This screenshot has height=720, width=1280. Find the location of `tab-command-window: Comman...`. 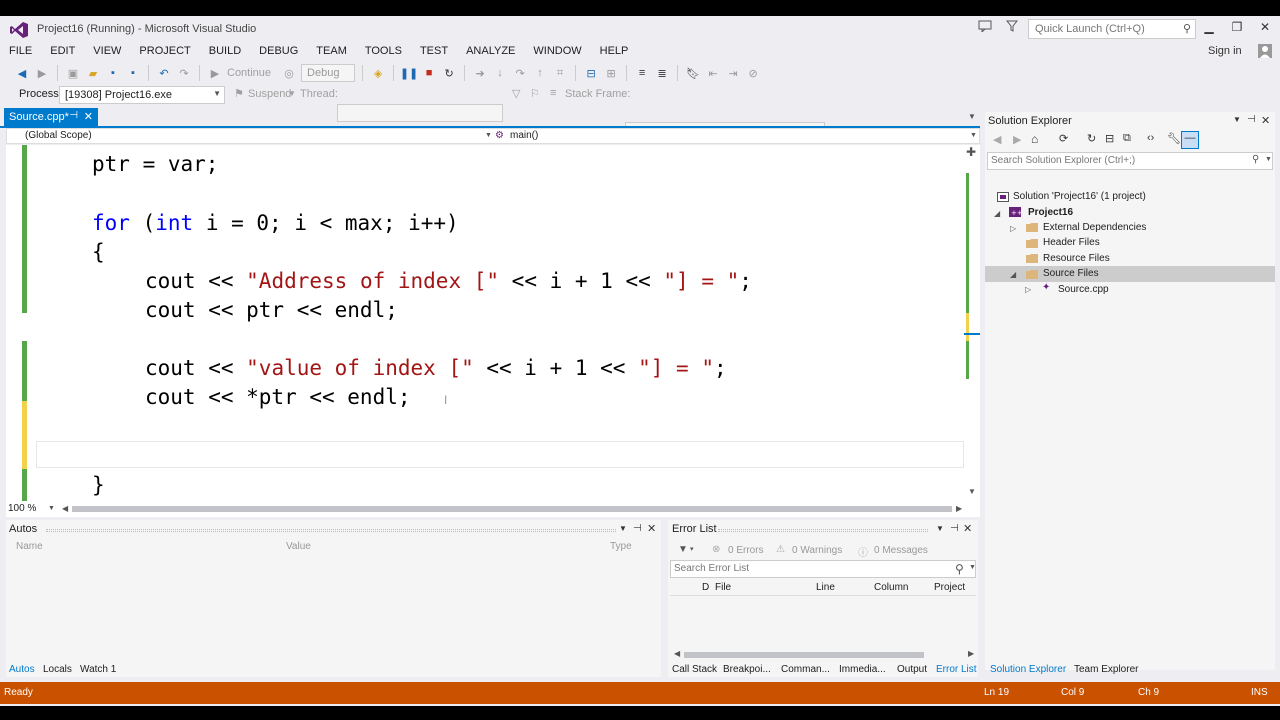

tab-command-window: Comman... is located at coordinates (805, 669).